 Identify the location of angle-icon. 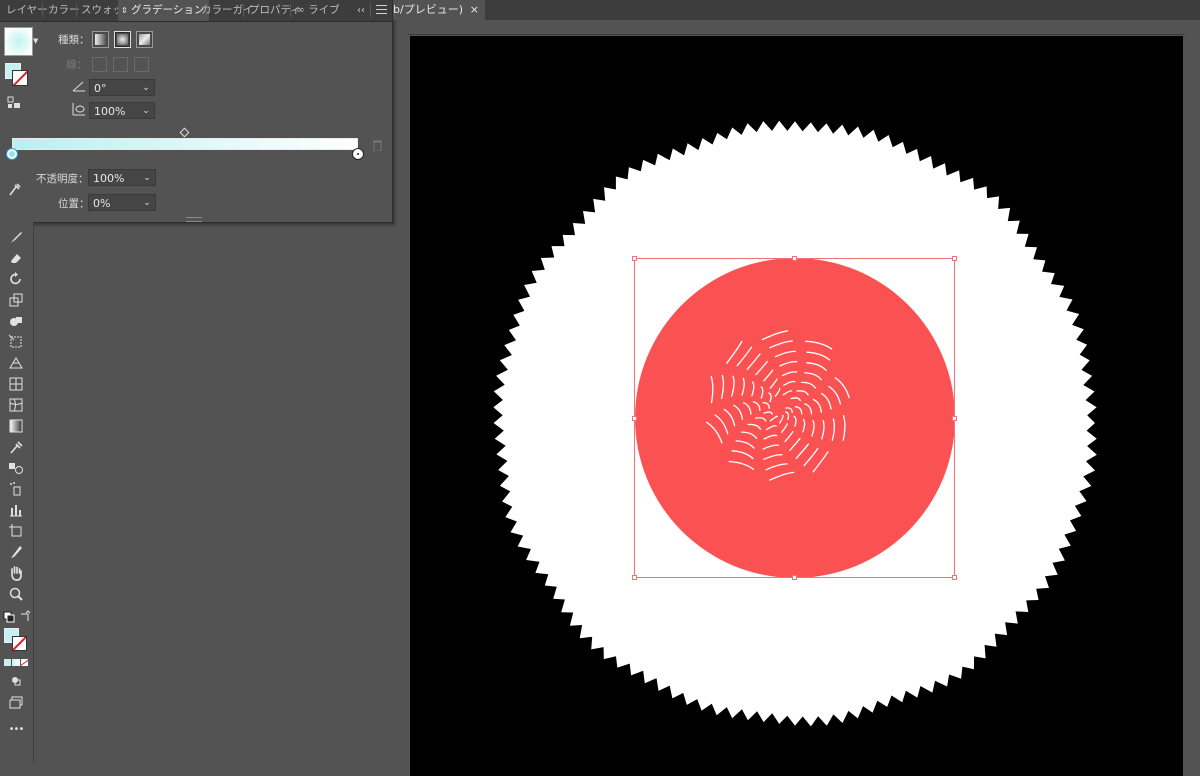
(78, 86).